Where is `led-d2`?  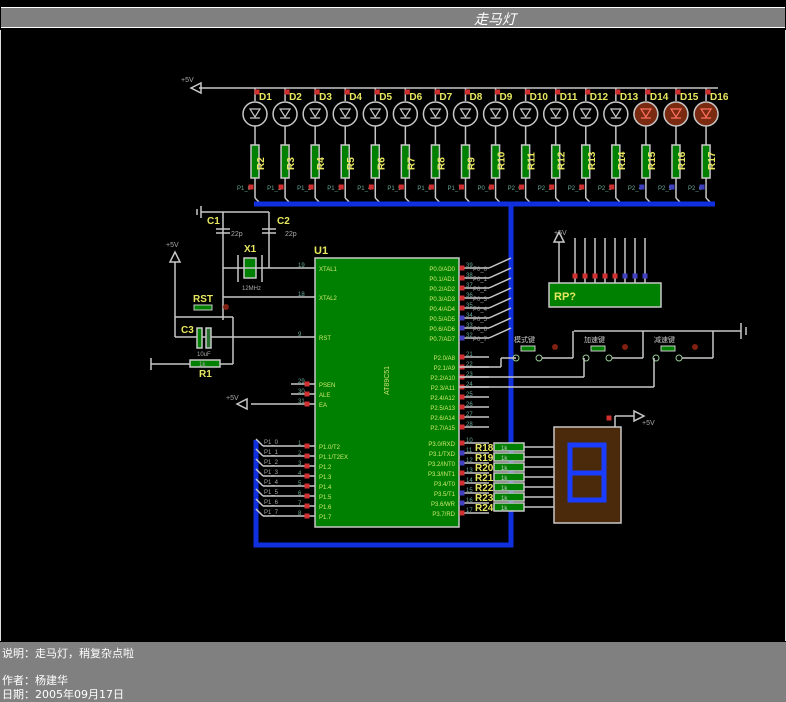 led-d2 is located at coordinates (285, 114).